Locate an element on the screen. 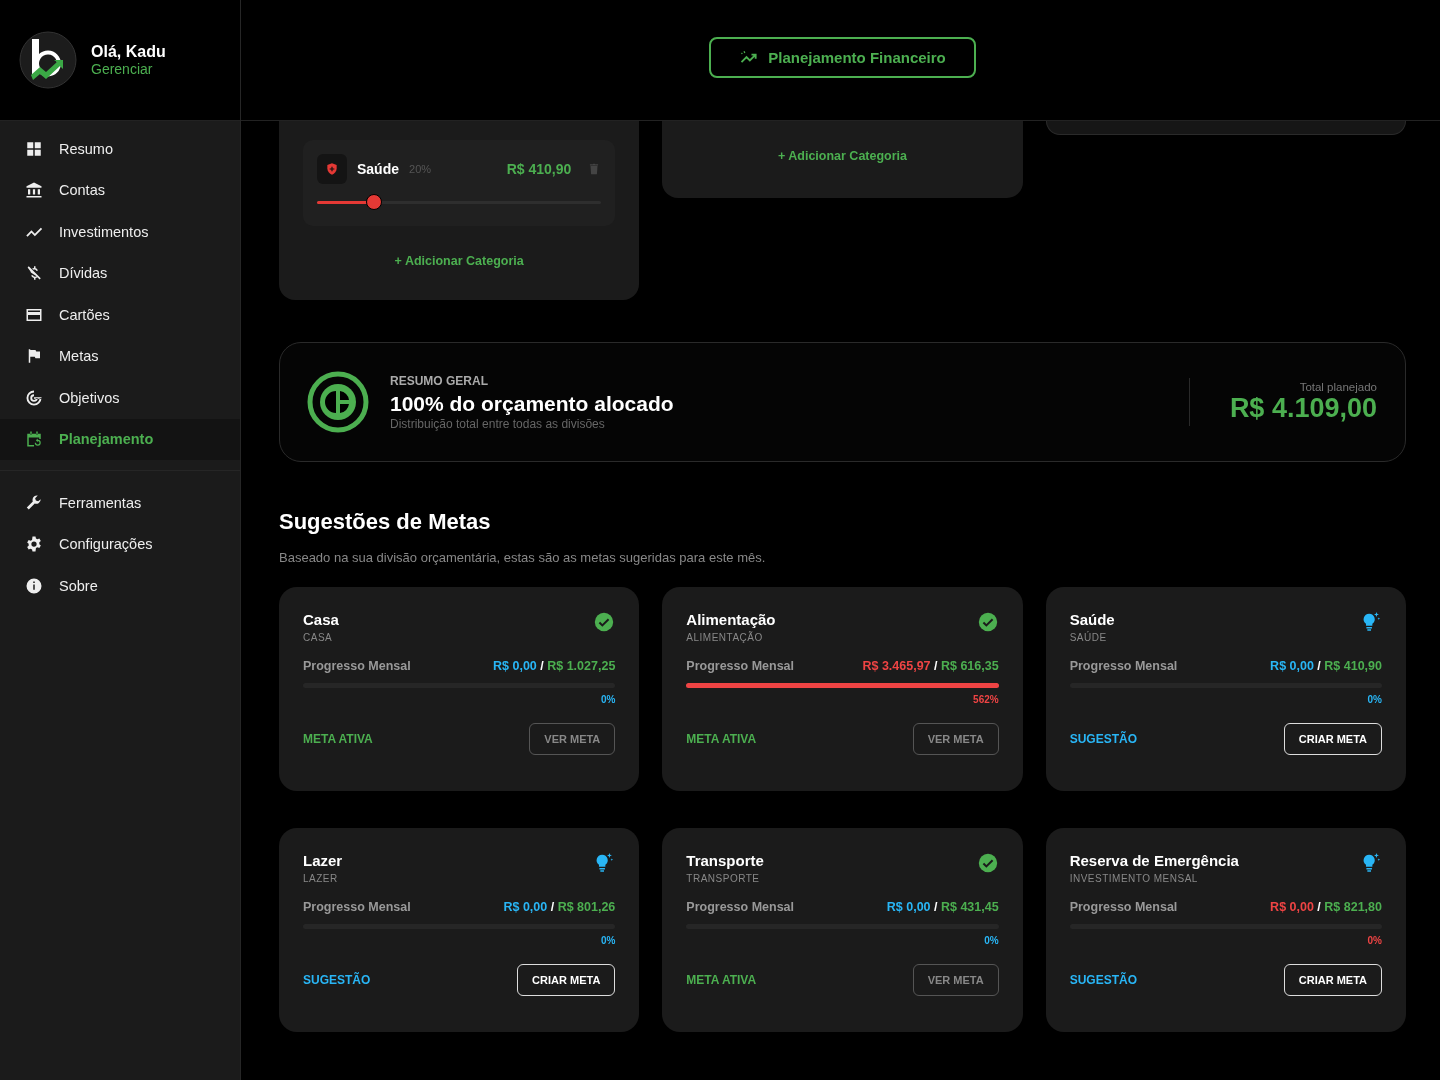  calendar-icon is located at coordinates (34, 439).